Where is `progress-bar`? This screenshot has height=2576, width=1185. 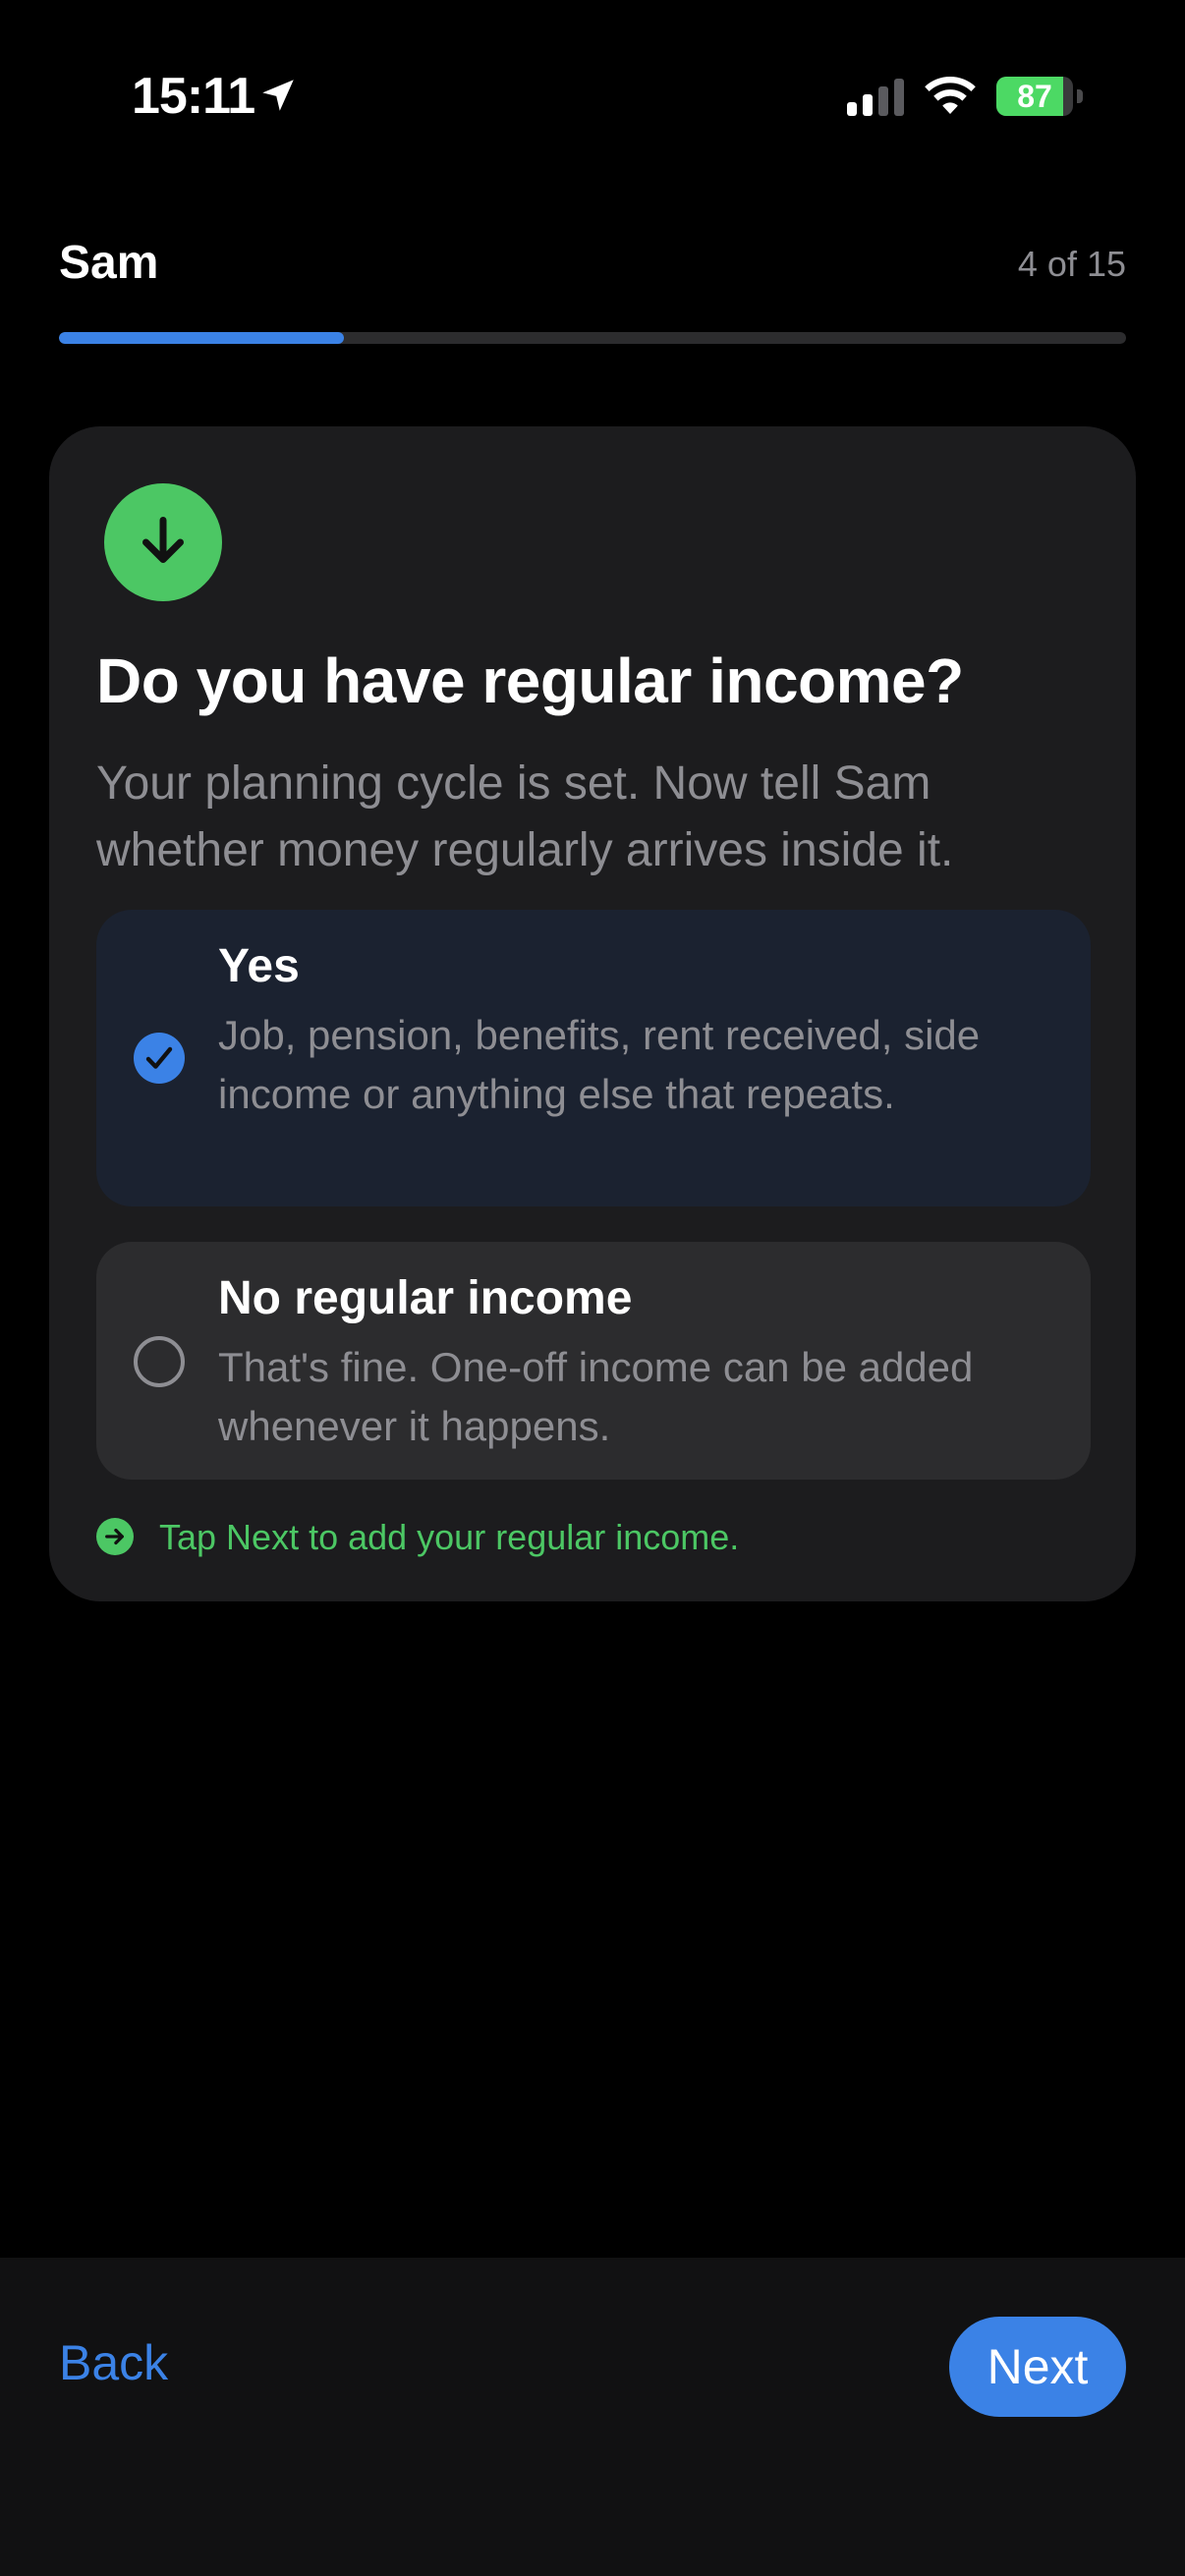
progress-bar is located at coordinates (592, 338).